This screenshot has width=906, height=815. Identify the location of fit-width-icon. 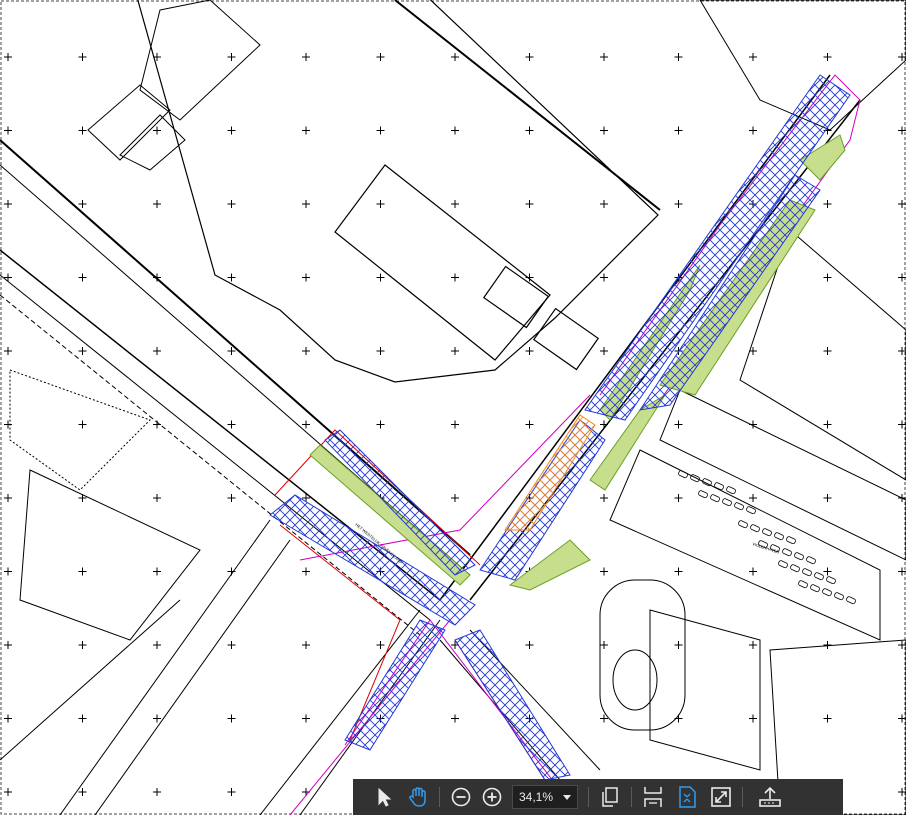
(653, 797).